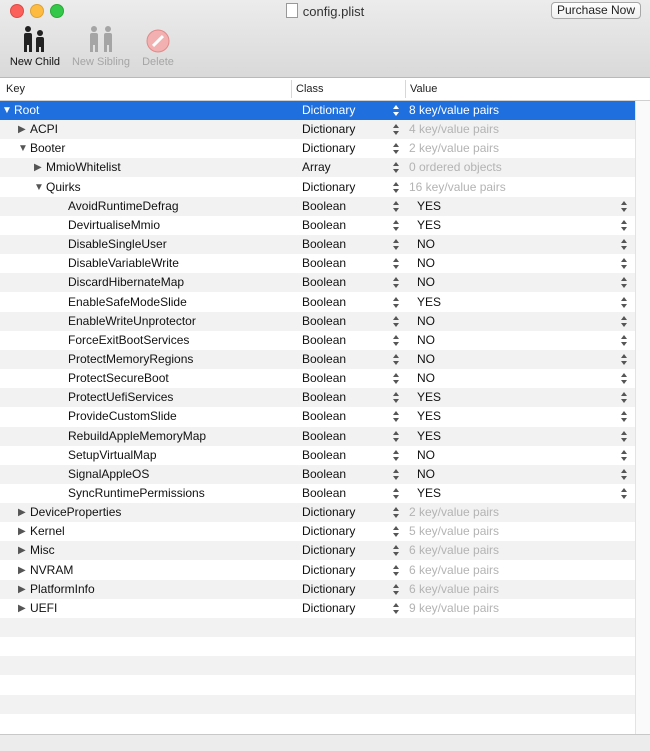 The height and width of the screenshot is (751, 650). Describe the element at coordinates (454, 512) in the screenshot. I see `value-cell: 2 key/value pairs` at that location.